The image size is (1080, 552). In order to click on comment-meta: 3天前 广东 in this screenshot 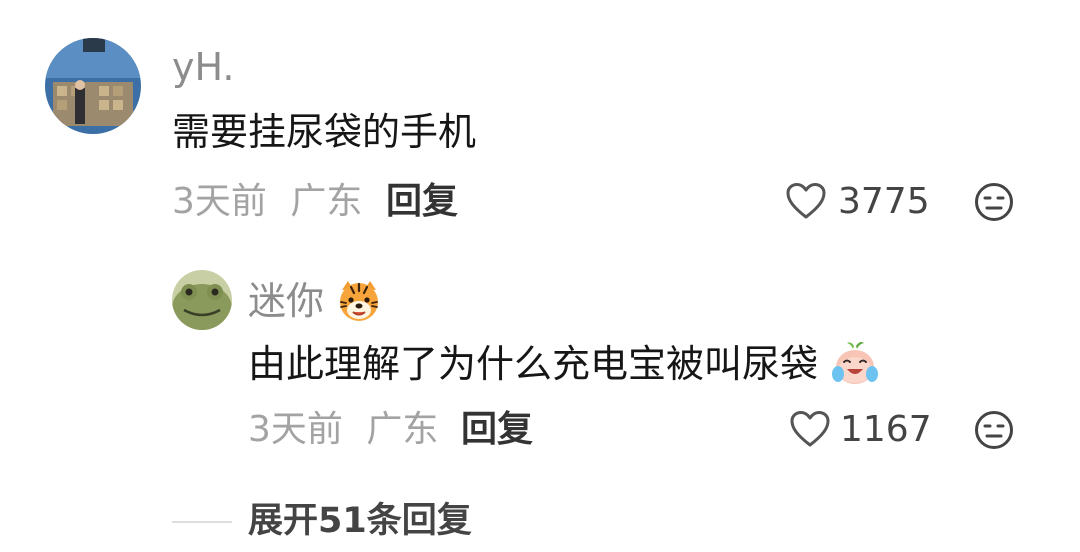, I will do `click(267, 202)`.